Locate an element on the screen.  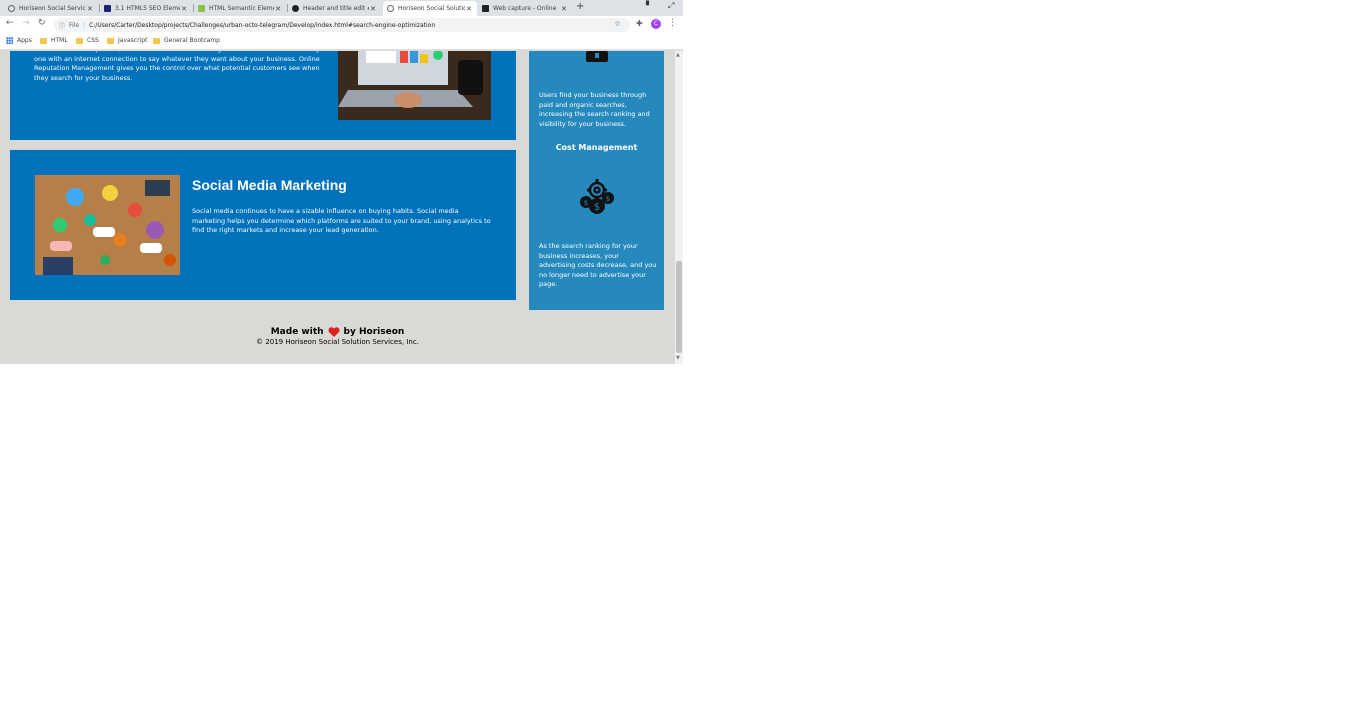
restore-window-icon: ▘ is located at coordinates (649, 5).